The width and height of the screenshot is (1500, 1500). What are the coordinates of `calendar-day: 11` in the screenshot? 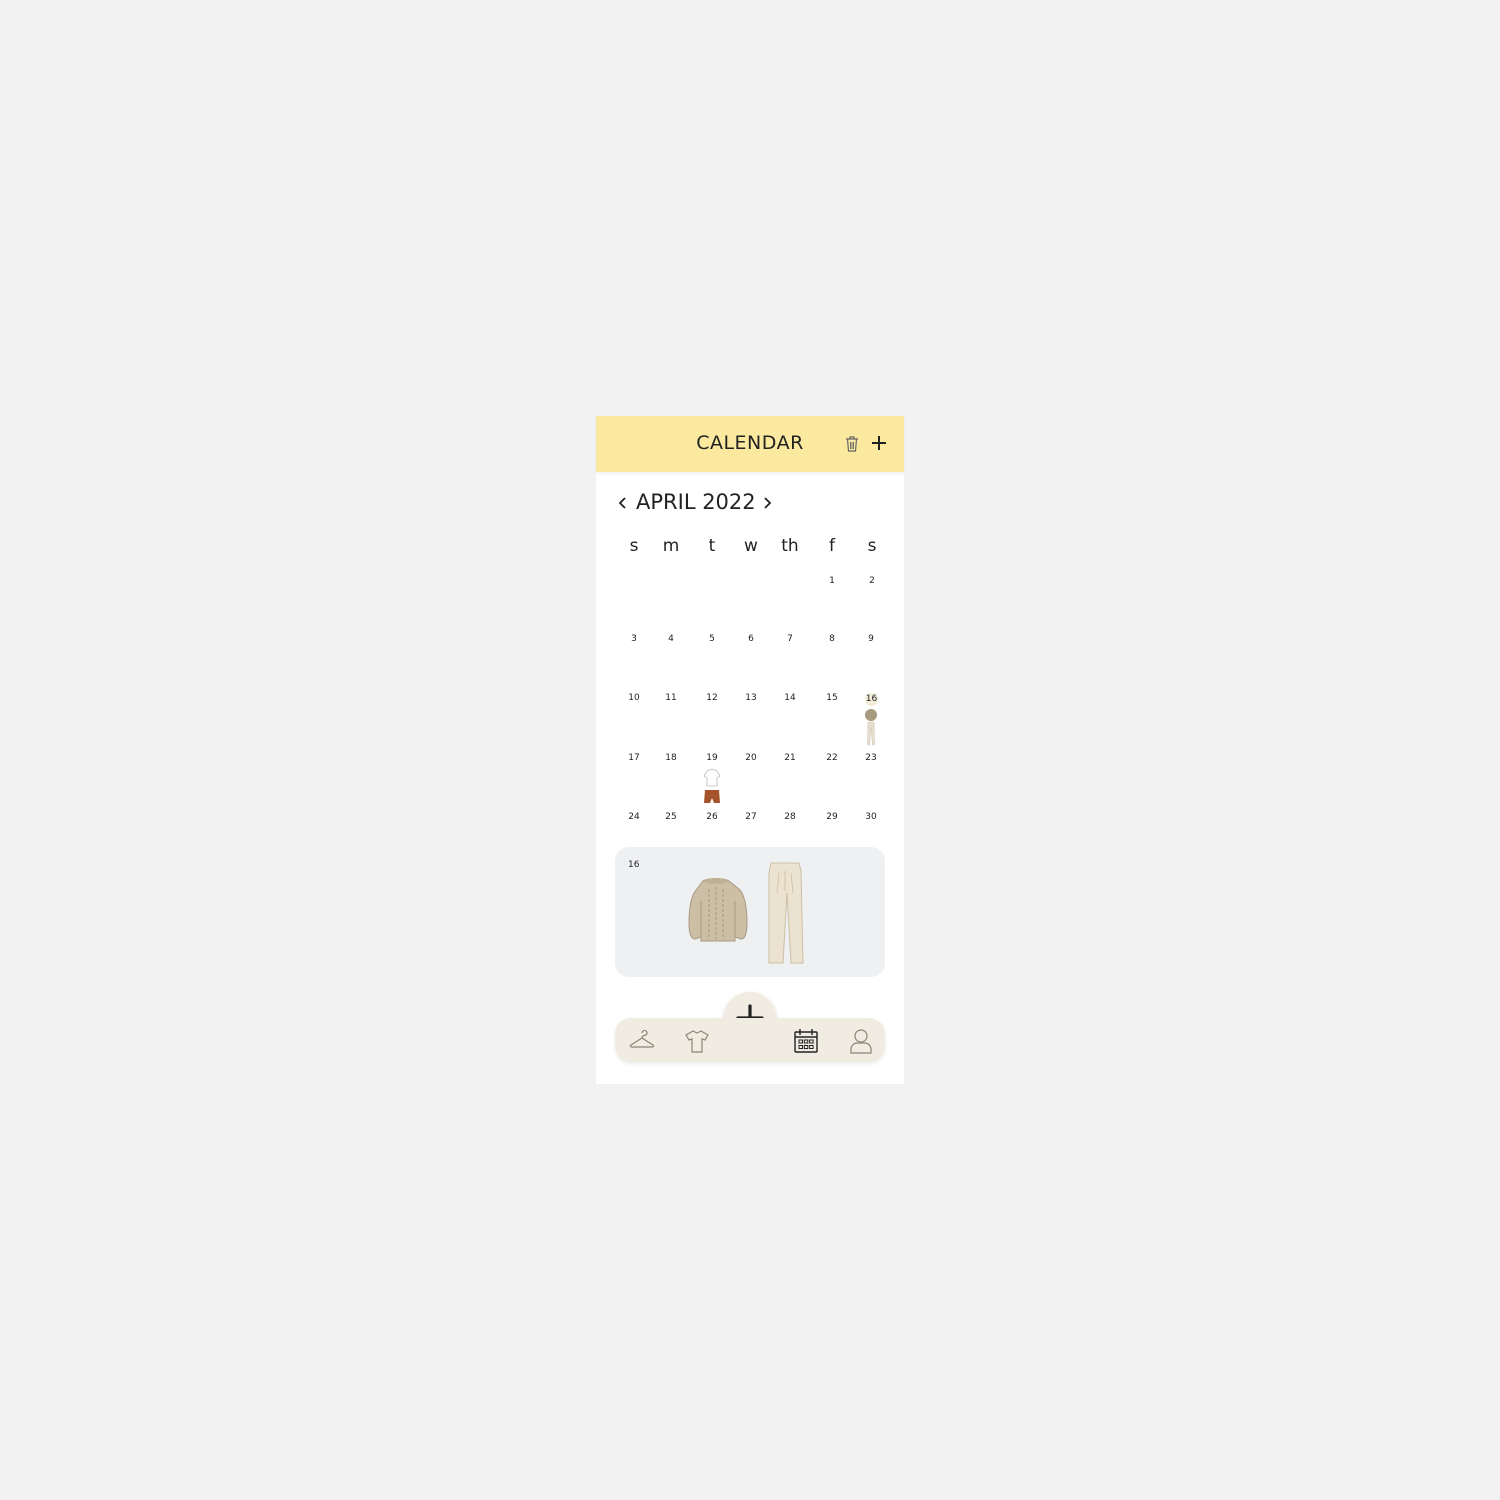 It's located at (671, 698).